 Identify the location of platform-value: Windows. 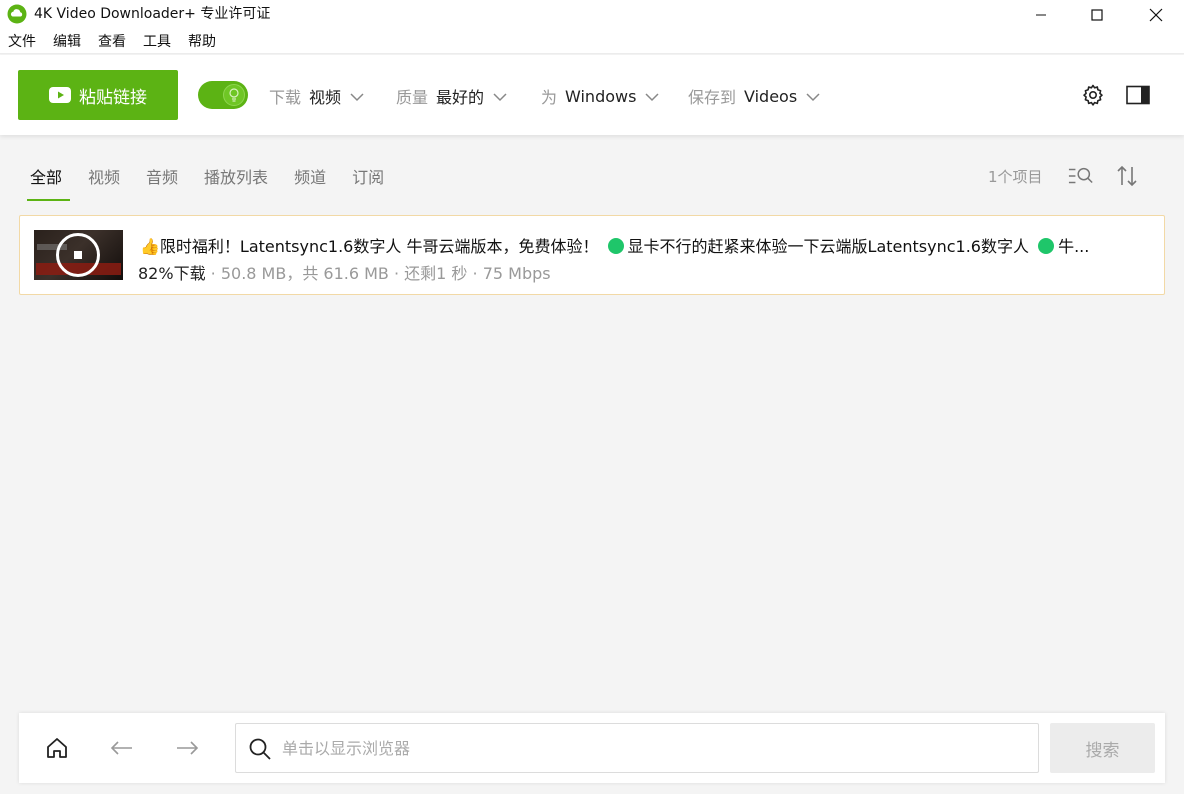
(601, 96).